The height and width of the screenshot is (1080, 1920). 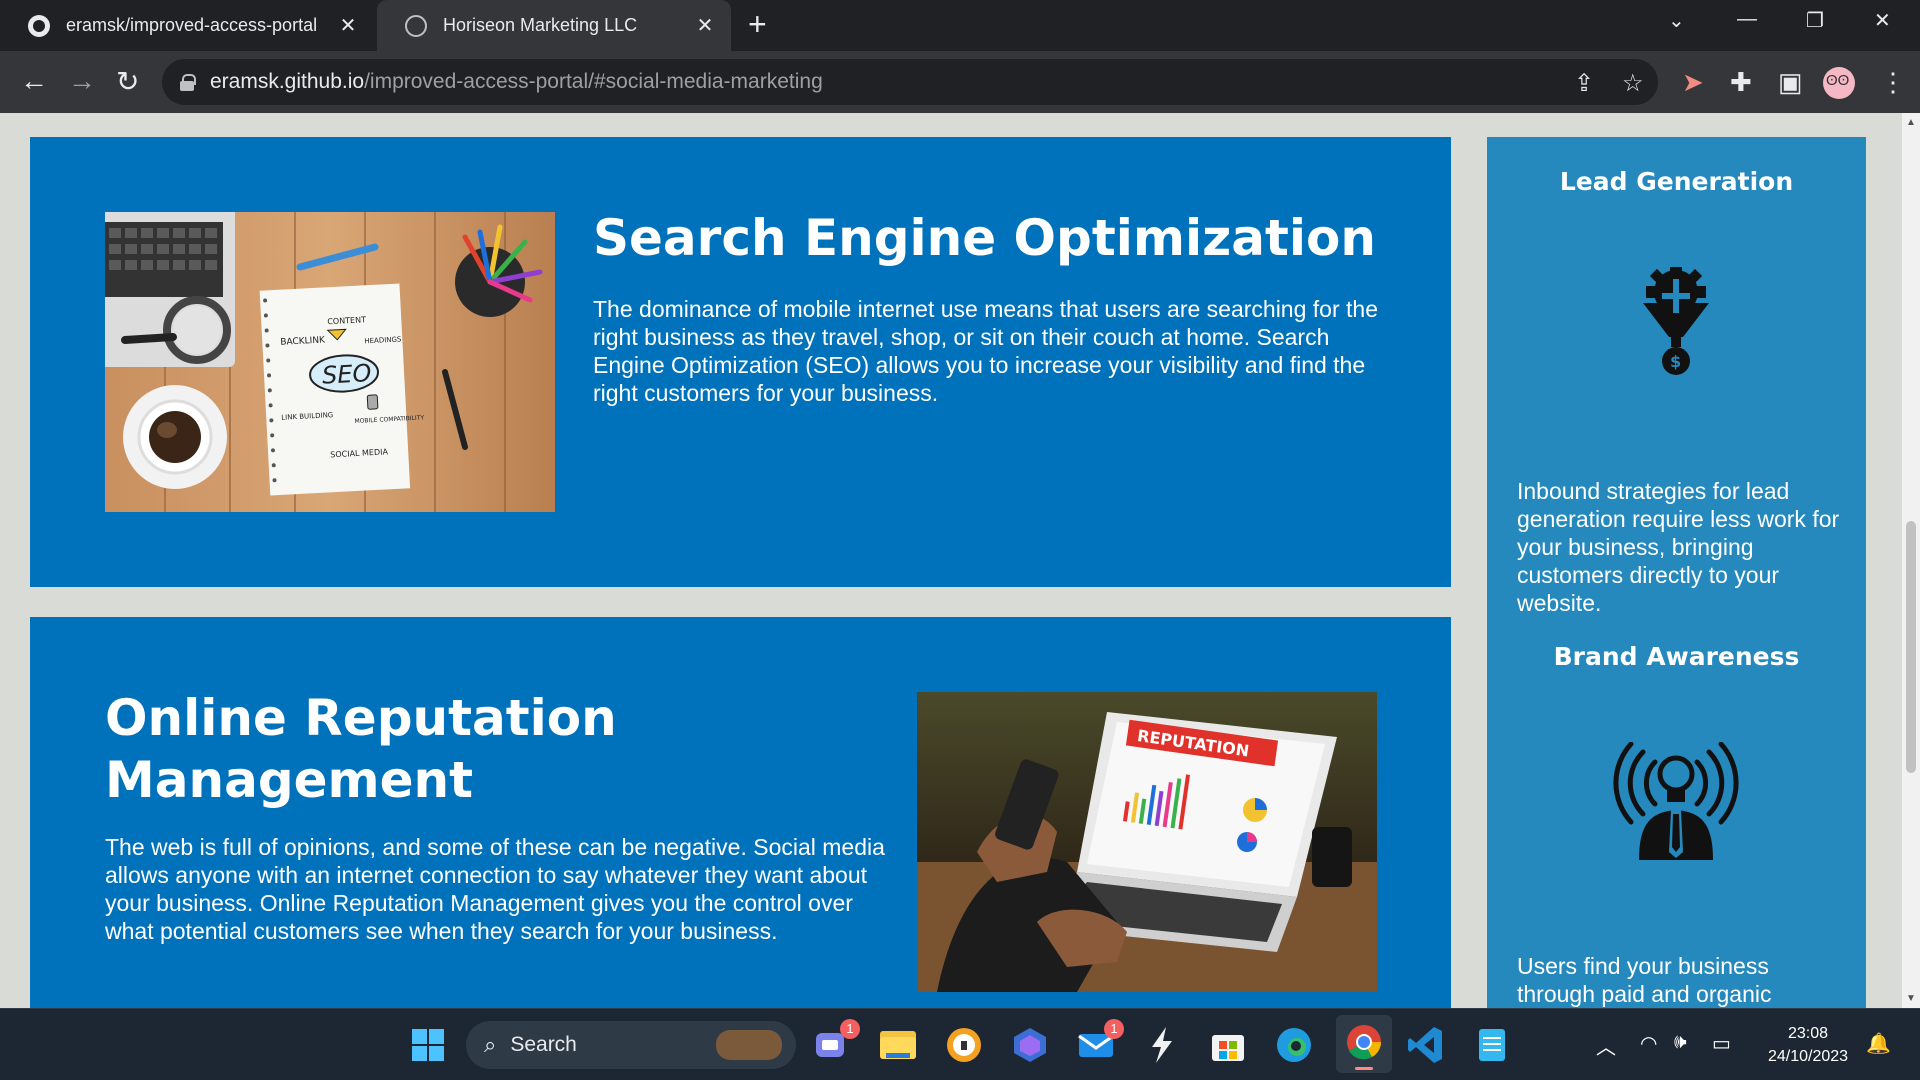 What do you see at coordinates (192, 25) in the screenshot?
I see `tab-title: eramsk/improved-access-portal` at bounding box center [192, 25].